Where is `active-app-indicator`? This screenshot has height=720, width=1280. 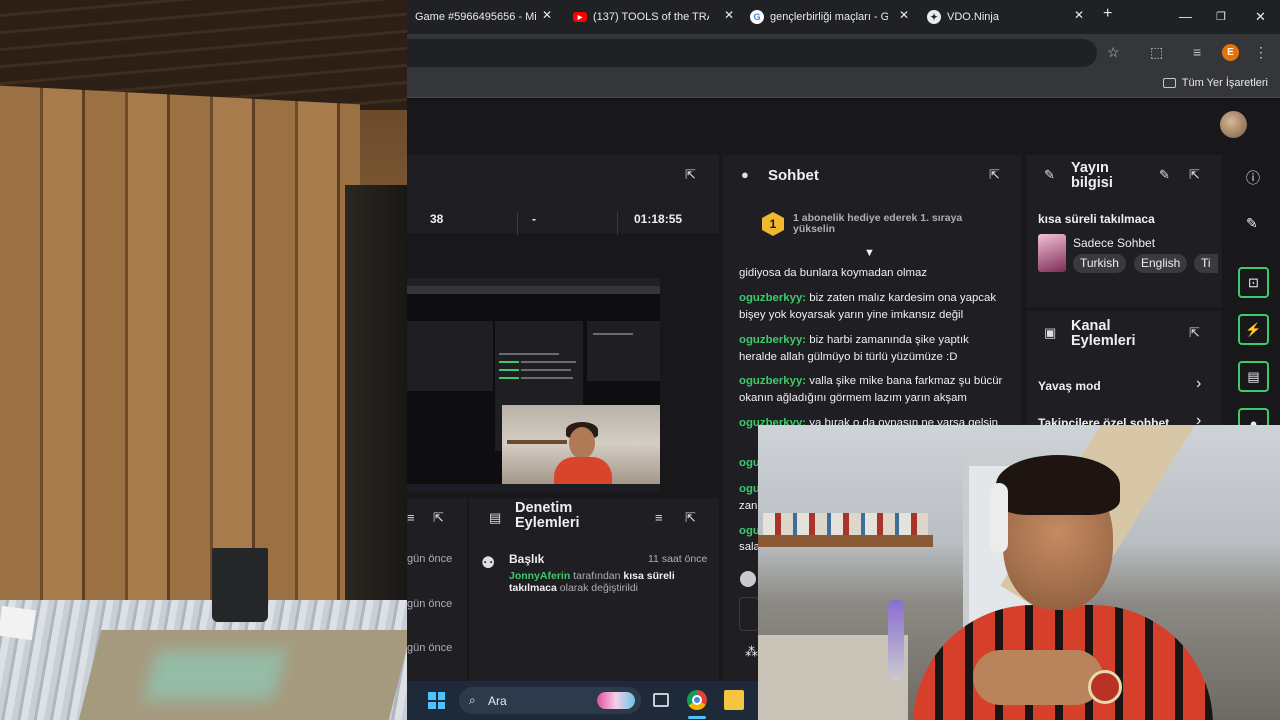 active-app-indicator is located at coordinates (697, 717).